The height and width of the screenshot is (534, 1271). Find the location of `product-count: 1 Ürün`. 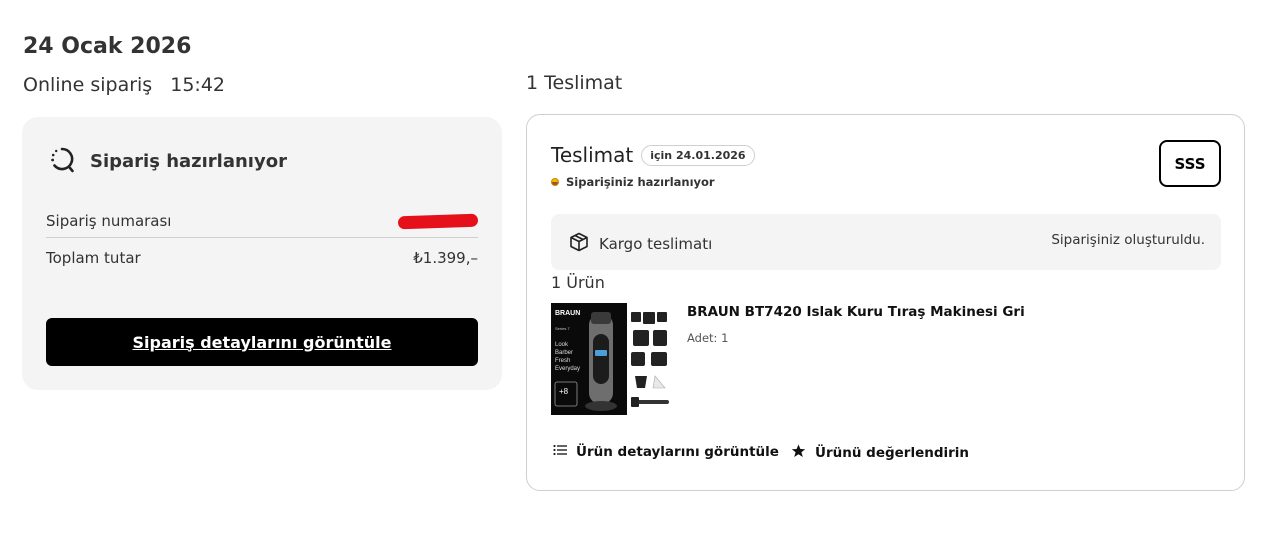

product-count: 1 Ürün is located at coordinates (578, 282).